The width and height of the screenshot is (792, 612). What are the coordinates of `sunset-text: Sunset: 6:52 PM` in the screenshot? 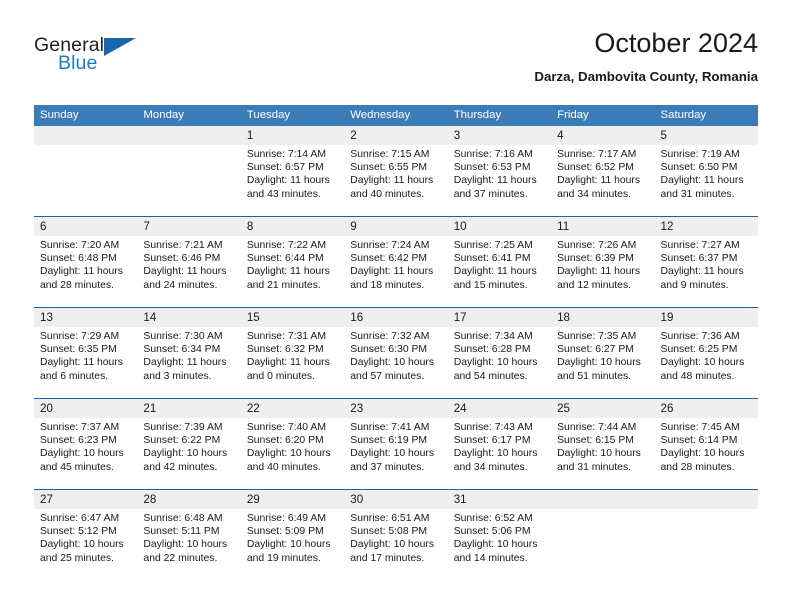 It's located at (595, 168).